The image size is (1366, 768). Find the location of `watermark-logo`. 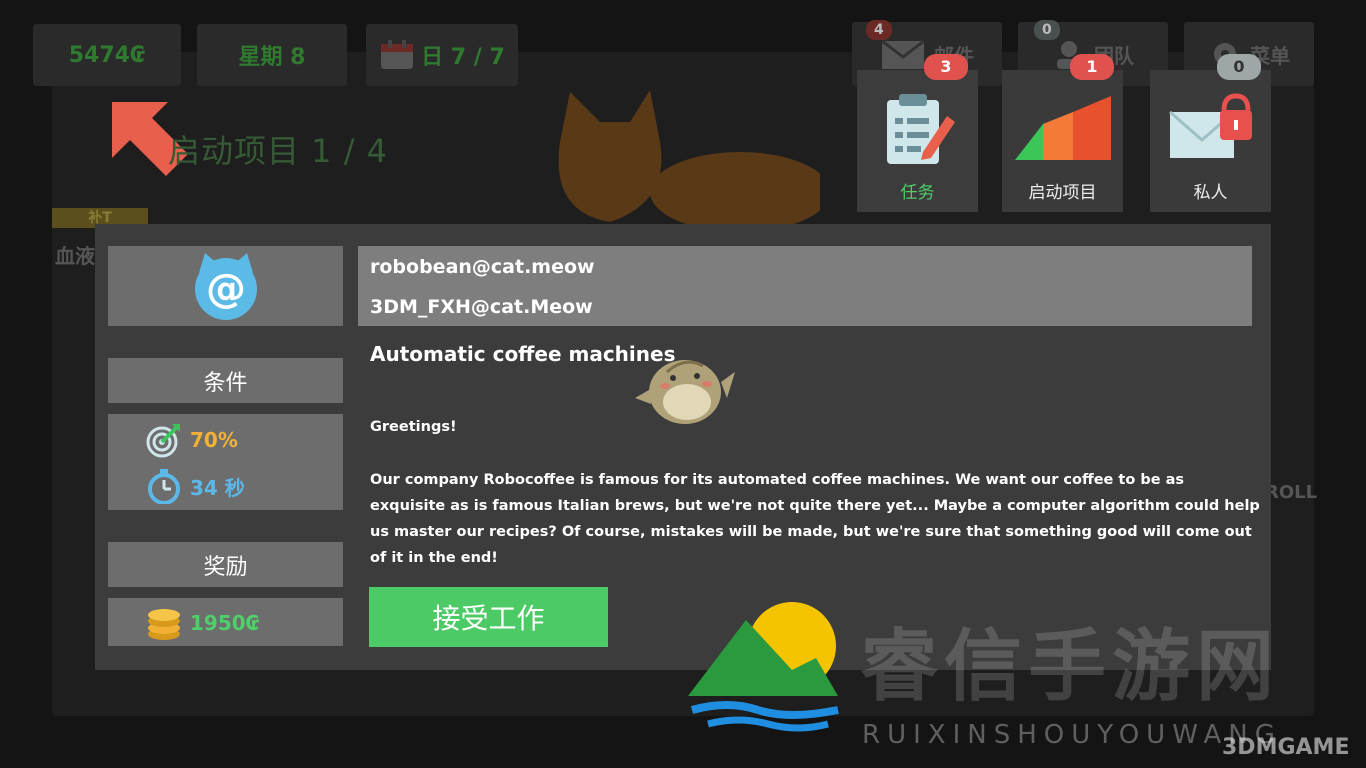

watermark-logo is located at coordinates (763, 667).